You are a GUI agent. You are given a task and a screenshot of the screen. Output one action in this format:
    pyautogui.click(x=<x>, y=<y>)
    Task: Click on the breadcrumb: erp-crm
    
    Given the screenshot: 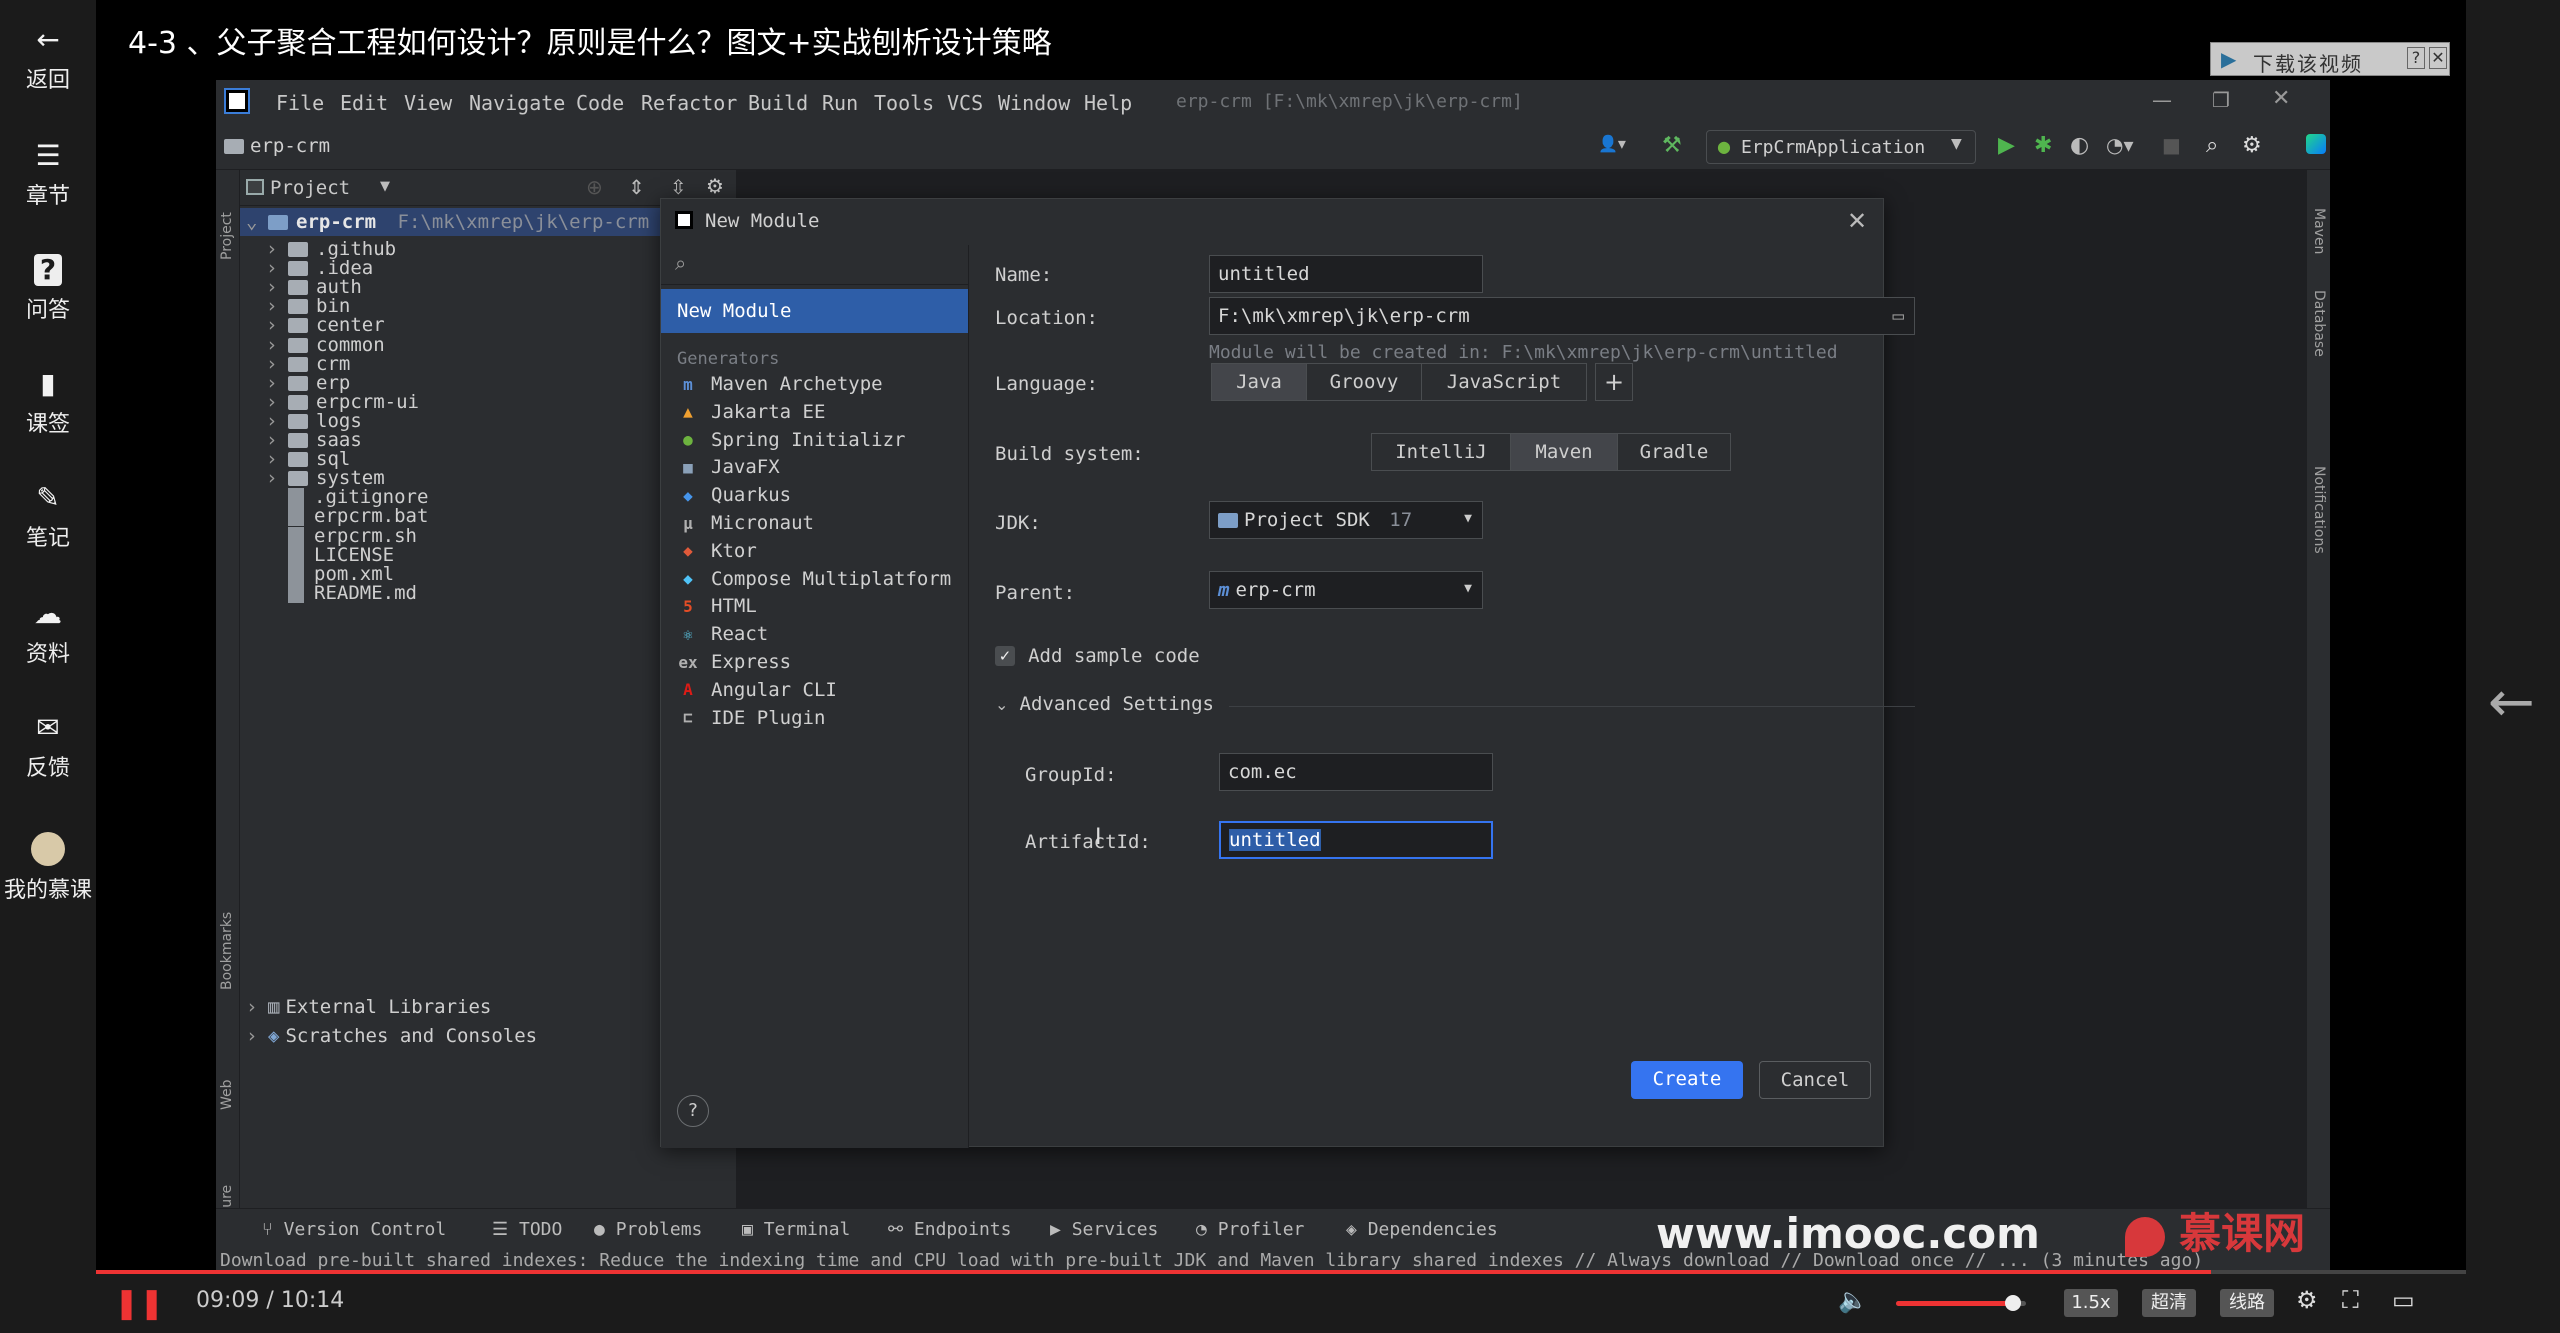 What is the action you would take?
    pyautogui.click(x=290, y=146)
    